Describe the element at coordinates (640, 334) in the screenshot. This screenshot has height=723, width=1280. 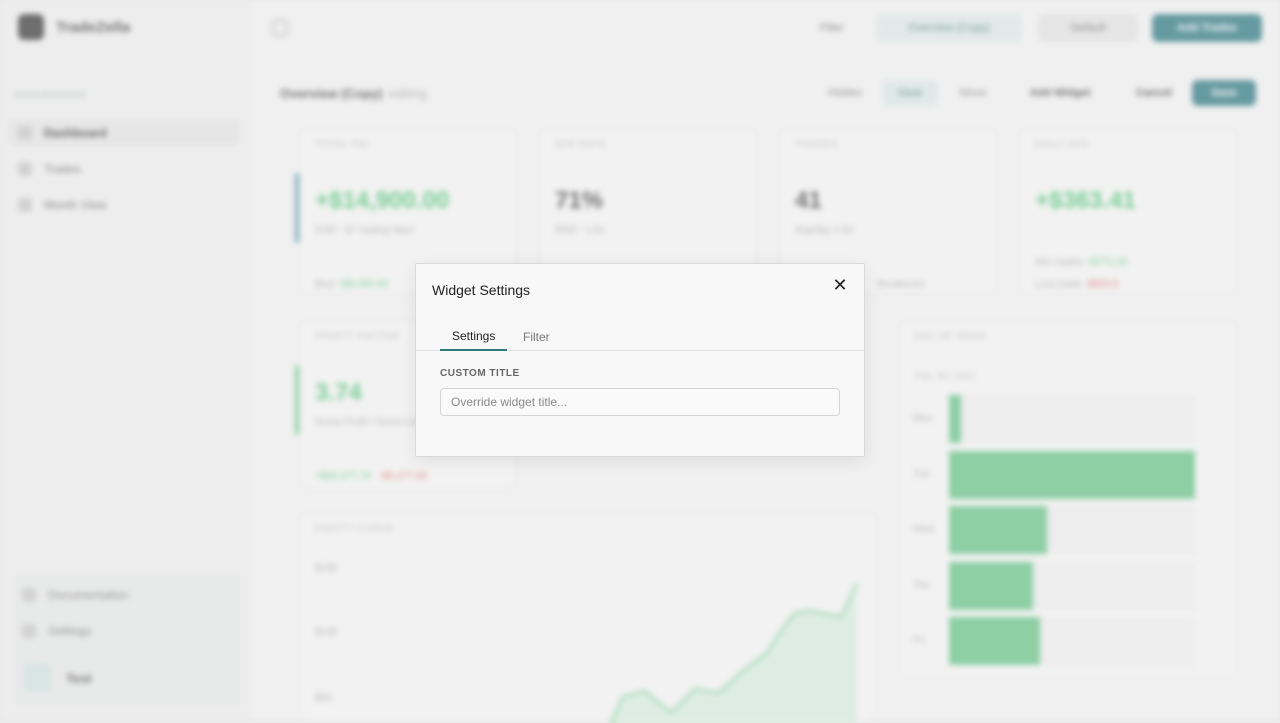
I see `modal-tabs: Settings Filter` at that location.